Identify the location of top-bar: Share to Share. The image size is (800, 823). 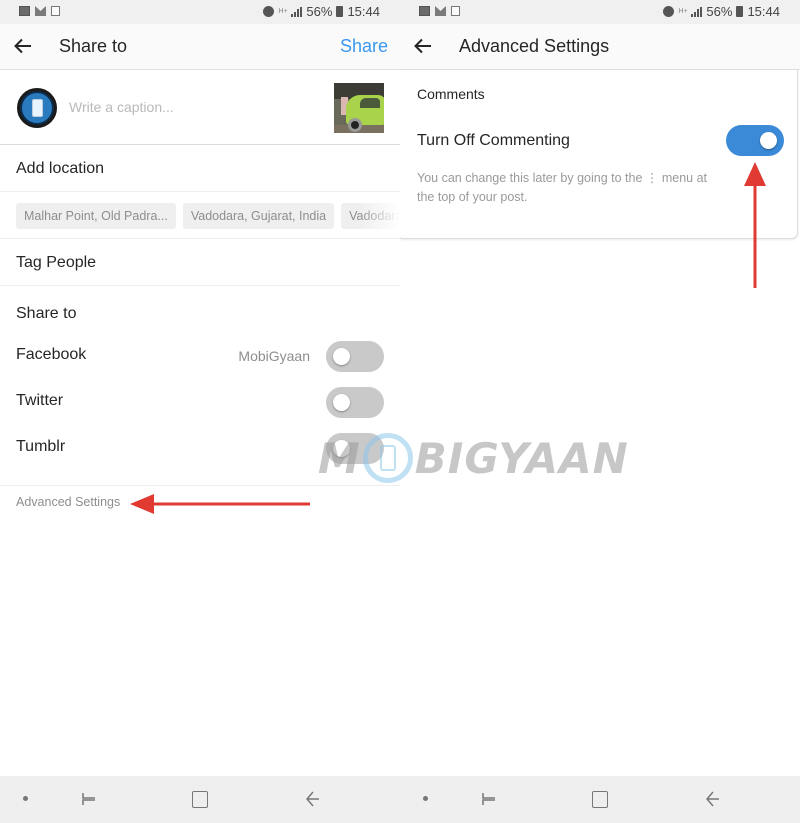
(200, 47).